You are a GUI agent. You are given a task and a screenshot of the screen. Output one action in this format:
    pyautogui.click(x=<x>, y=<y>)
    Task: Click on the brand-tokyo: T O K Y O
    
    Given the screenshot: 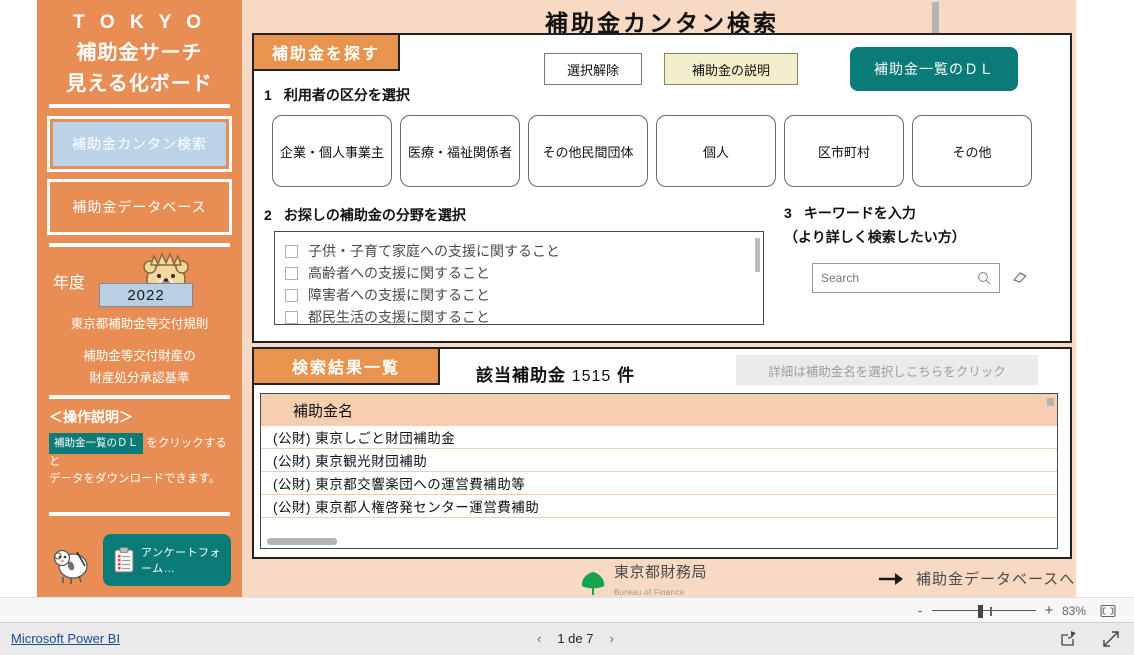 What is the action you would take?
    pyautogui.click(x=139, y=22)
    